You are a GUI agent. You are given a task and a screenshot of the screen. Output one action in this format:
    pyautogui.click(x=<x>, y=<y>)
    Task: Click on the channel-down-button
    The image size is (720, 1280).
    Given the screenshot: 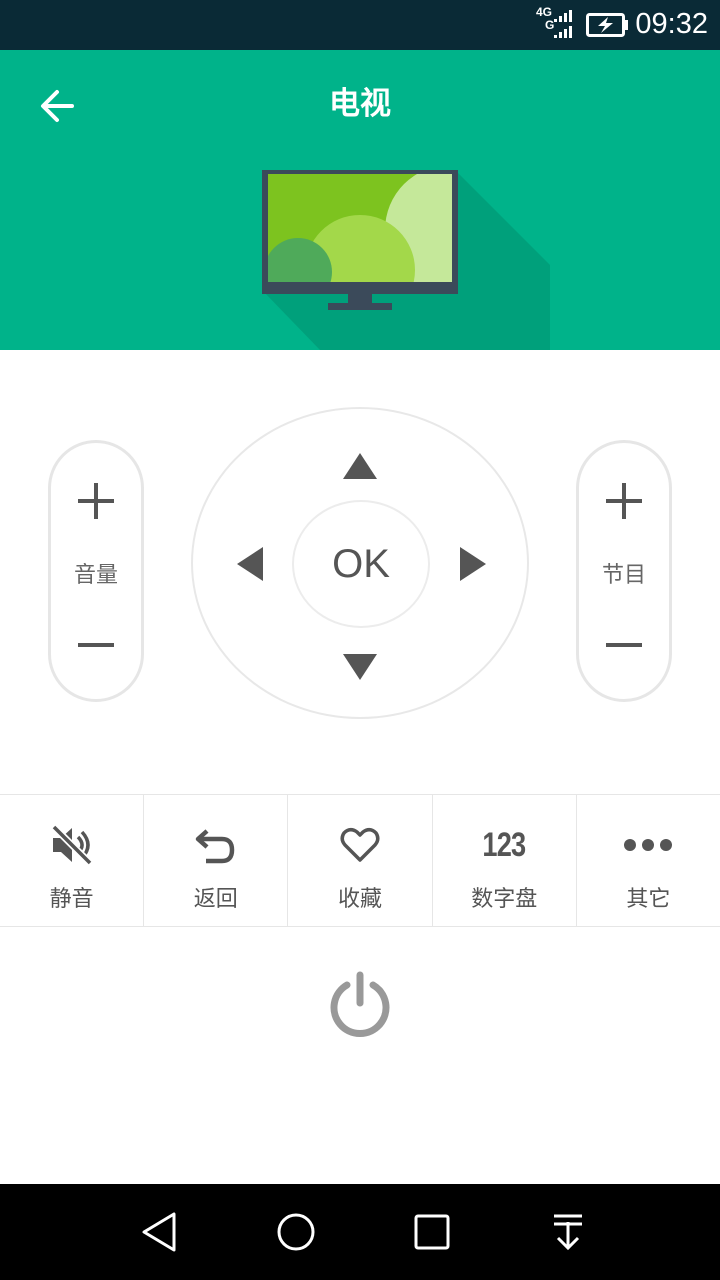 What is the action you would take?
    pyautogui.click(x=624, y=645)
    